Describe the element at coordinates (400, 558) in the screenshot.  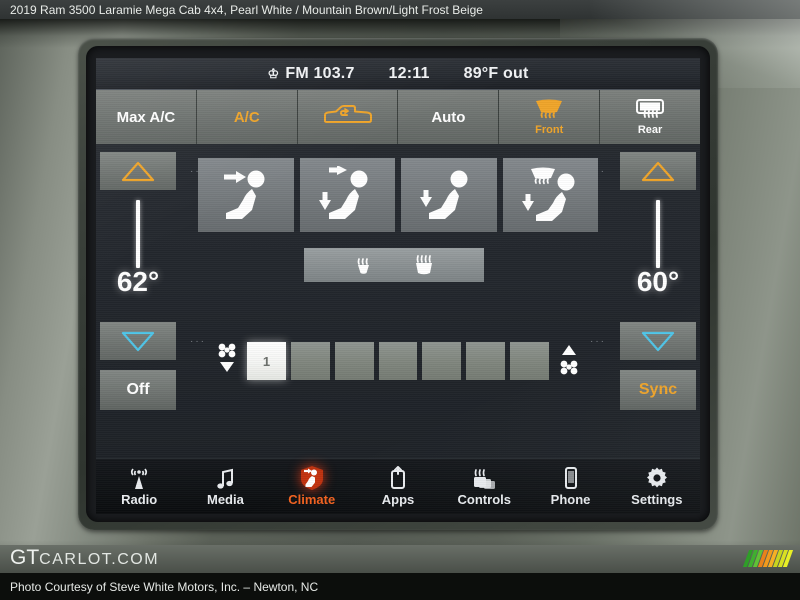
I see `site-watermark: GTCARLOT.COM` at that location.